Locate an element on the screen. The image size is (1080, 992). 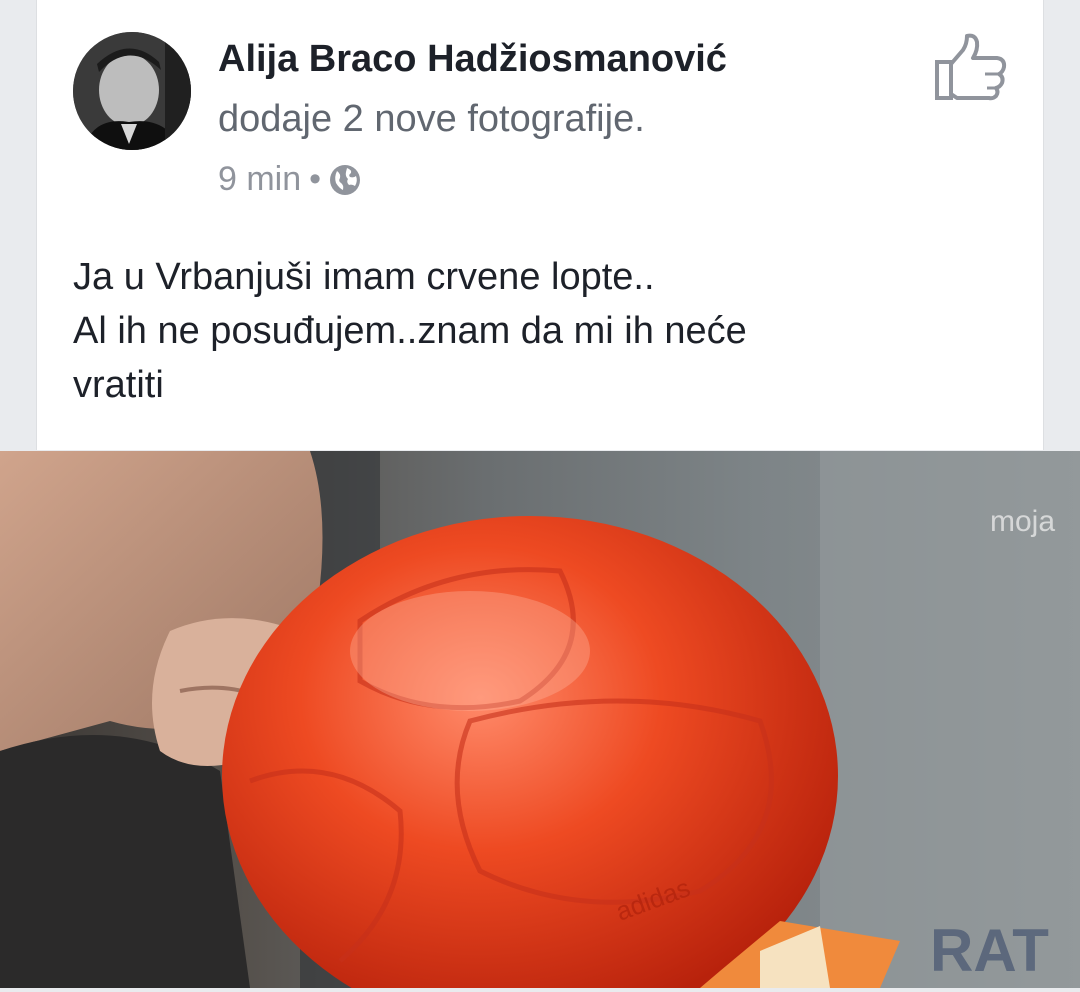
avatar is located at coordinates (132, 91).